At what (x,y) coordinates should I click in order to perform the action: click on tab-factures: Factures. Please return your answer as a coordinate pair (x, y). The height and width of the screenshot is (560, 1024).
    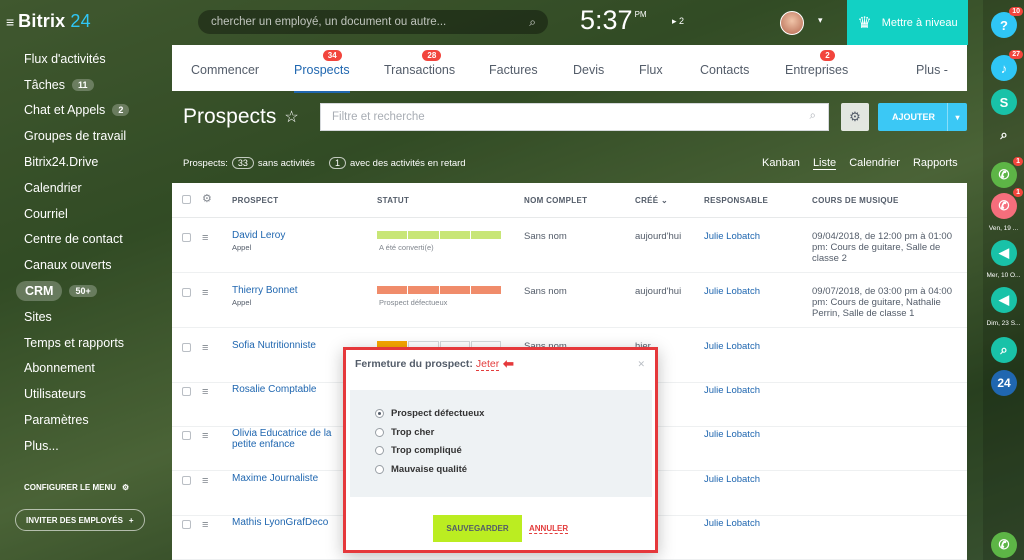
    Looking at the image, I should click on (513, 70).